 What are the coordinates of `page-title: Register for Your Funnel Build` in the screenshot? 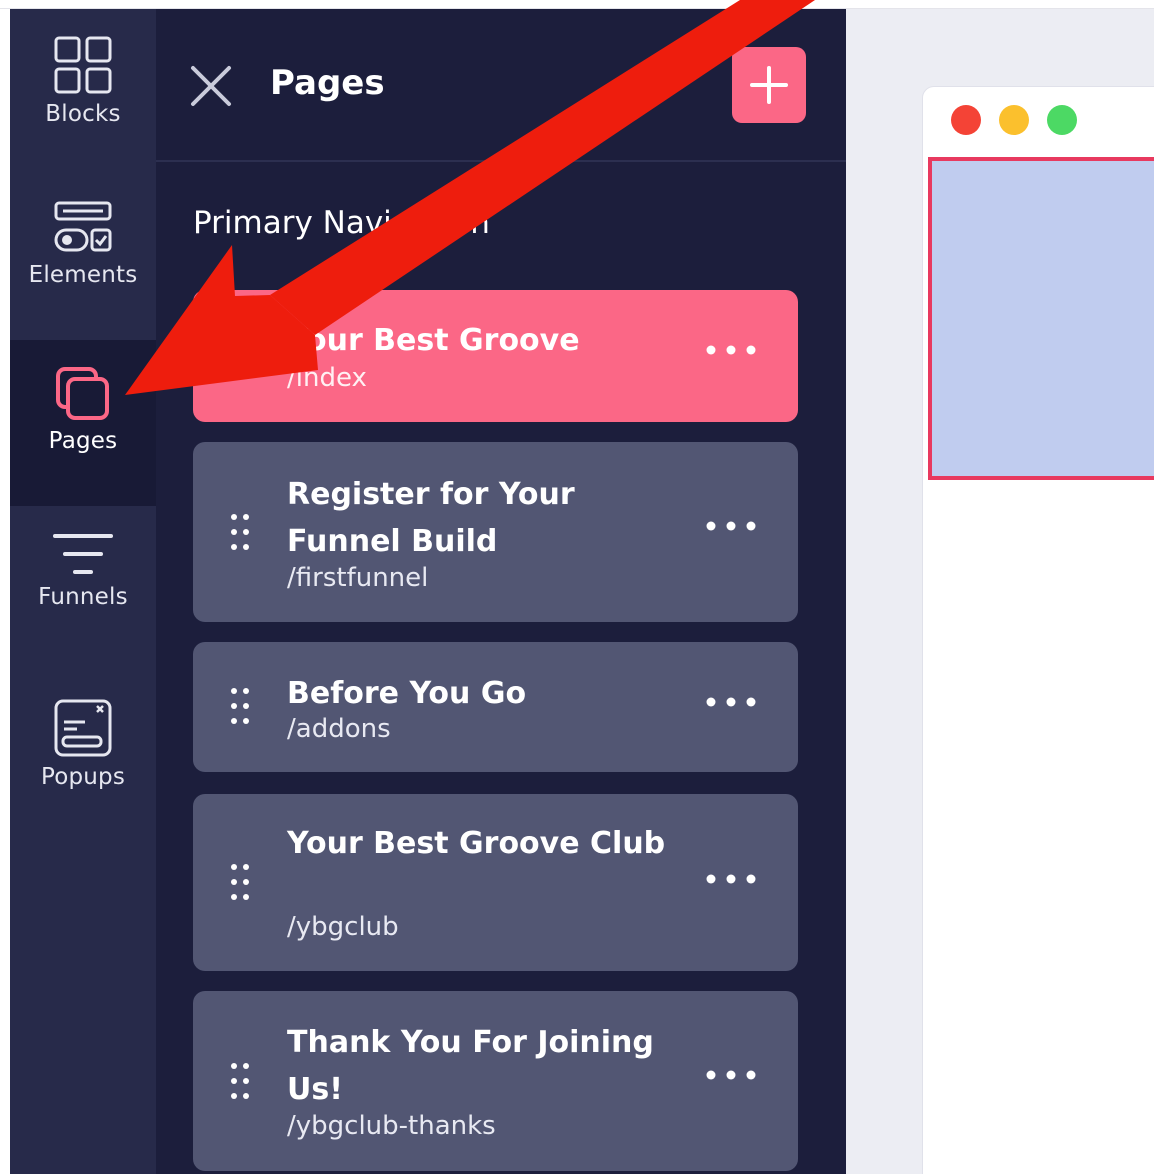 It's located at (431, 518).